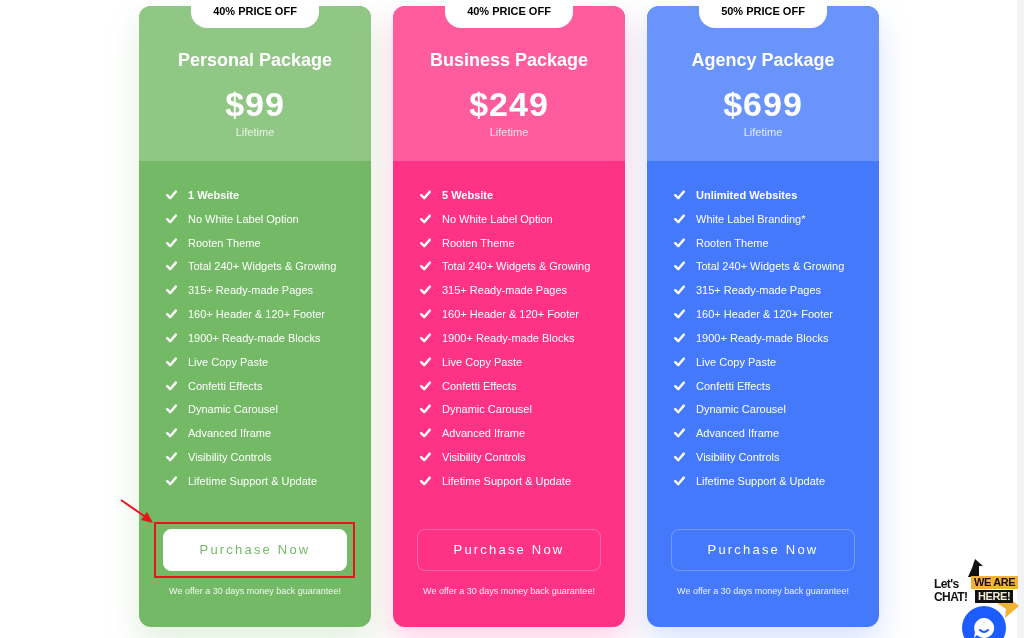 This screenshot has height=638, width=1024. What do you see at coordinates (255, 104) in the screenshot?
I see `plan-price: $99` at bounding box center [255, 104].